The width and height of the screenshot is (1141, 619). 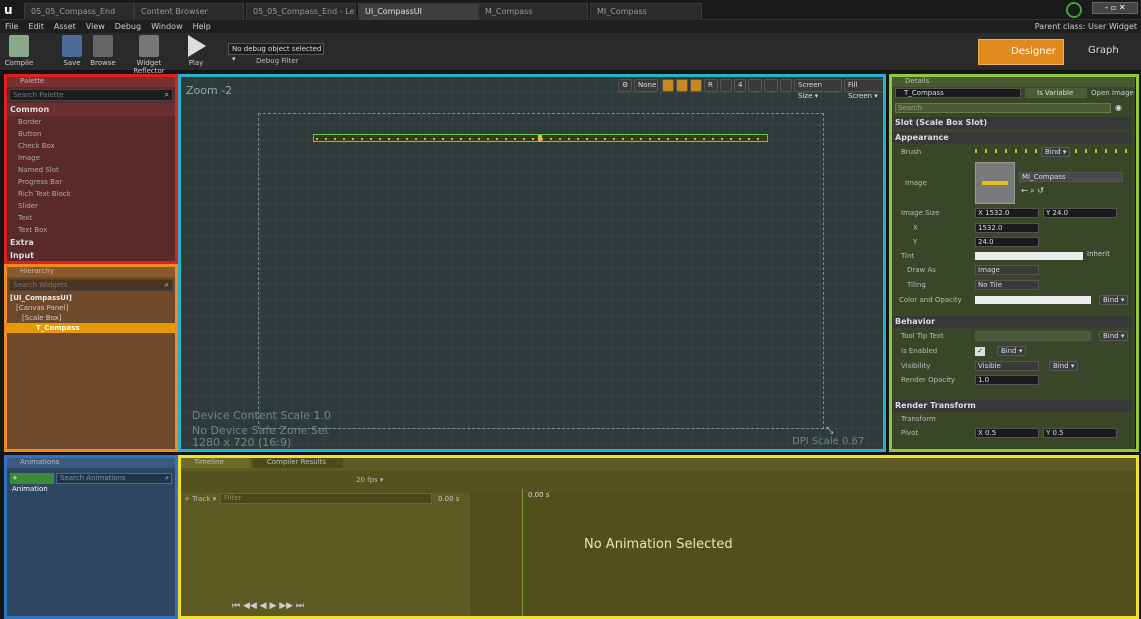 I want to click on window-controls: – ▫ ✕, so click(x=1115, y=8).